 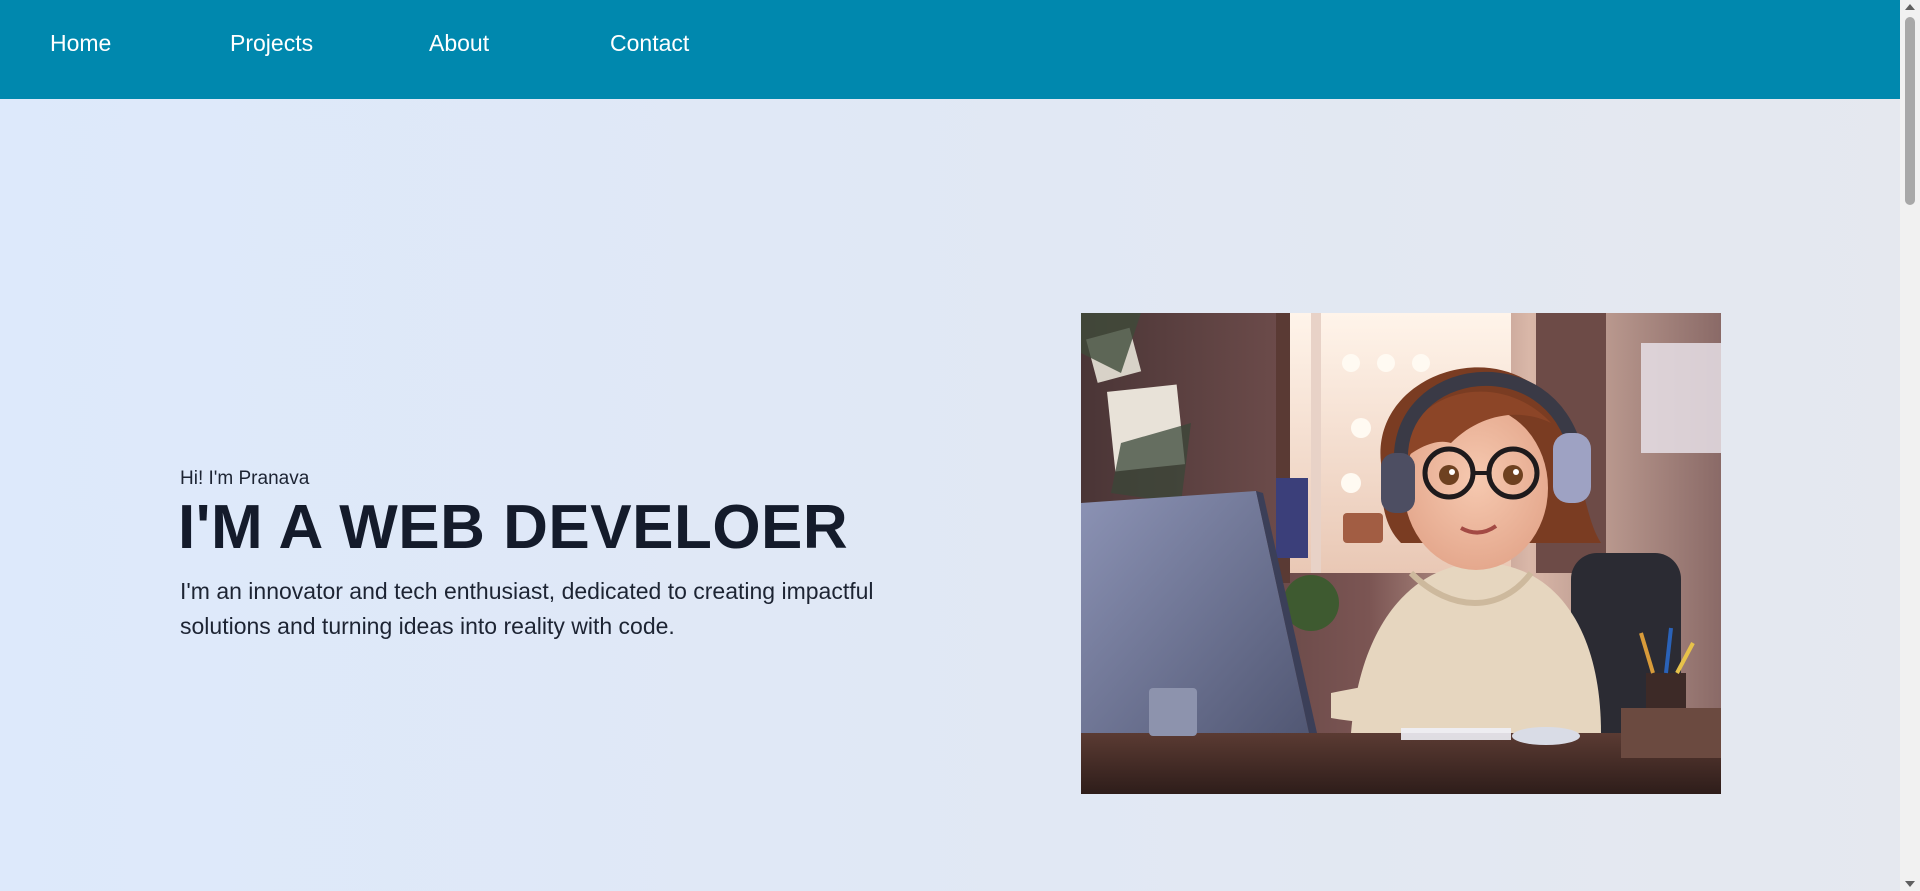 I want to click on hero-greeting: Hi! I'm Pranava, so click(x=245, y=478).